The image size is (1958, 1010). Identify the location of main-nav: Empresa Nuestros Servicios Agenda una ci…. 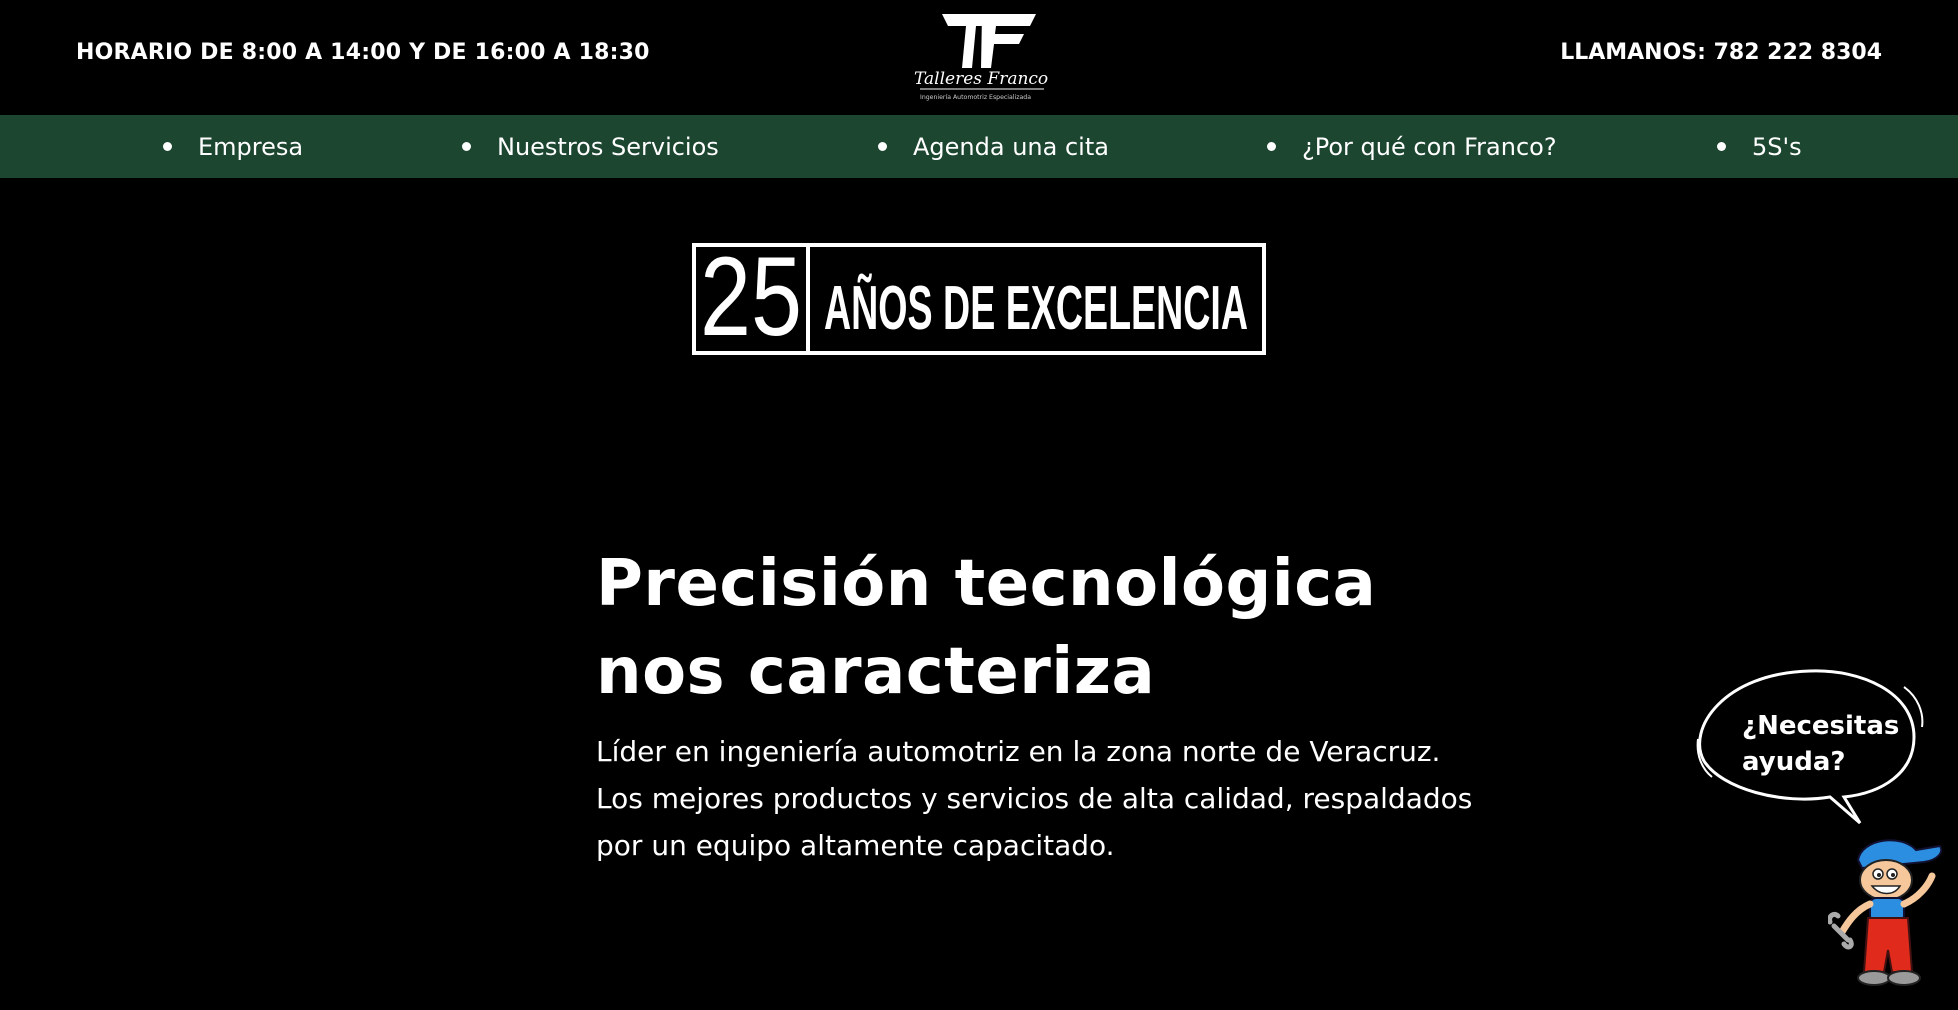
(979, 146).